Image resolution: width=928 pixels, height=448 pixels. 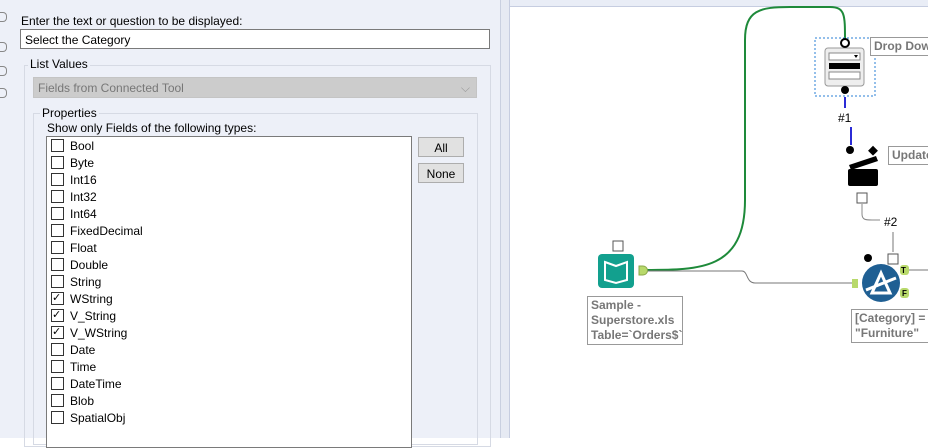 I want to click on action-tool-icon, so click(x=862, y=174).